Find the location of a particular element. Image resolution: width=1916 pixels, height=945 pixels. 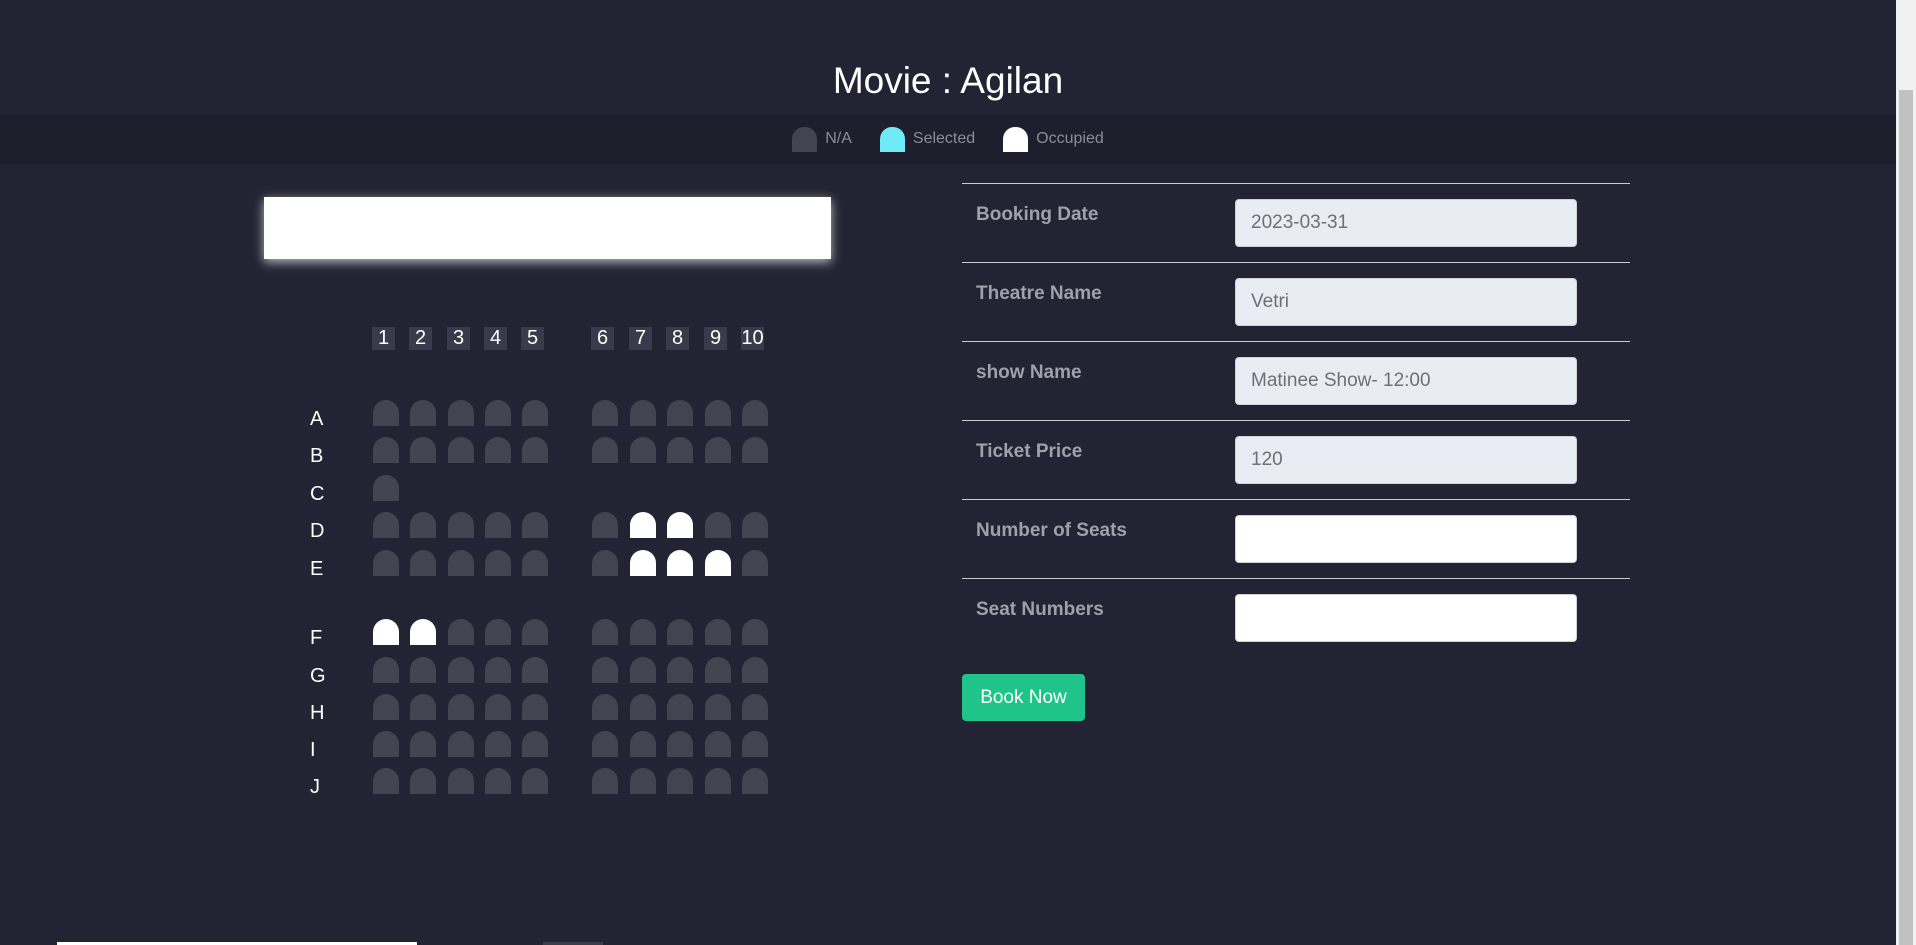

seat-numbers-input is located at coordinates (1406, 618).